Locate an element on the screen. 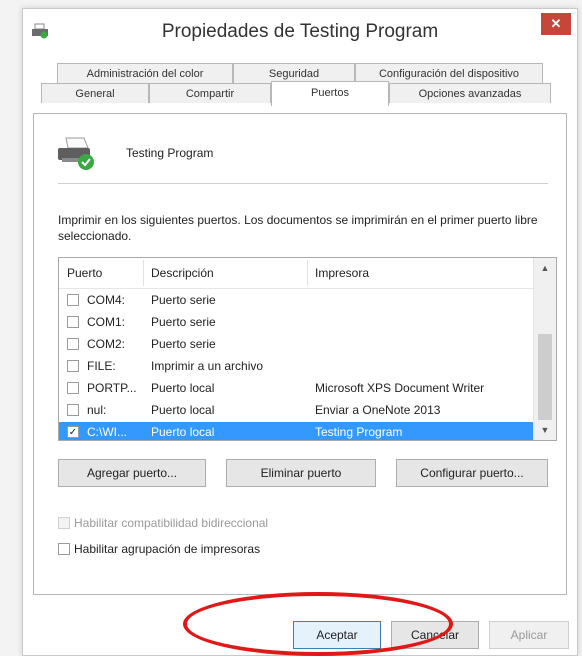 The width and height of the screenshot is (582, 656). ok-button: Aceptar is located at coordinates (337, 635).